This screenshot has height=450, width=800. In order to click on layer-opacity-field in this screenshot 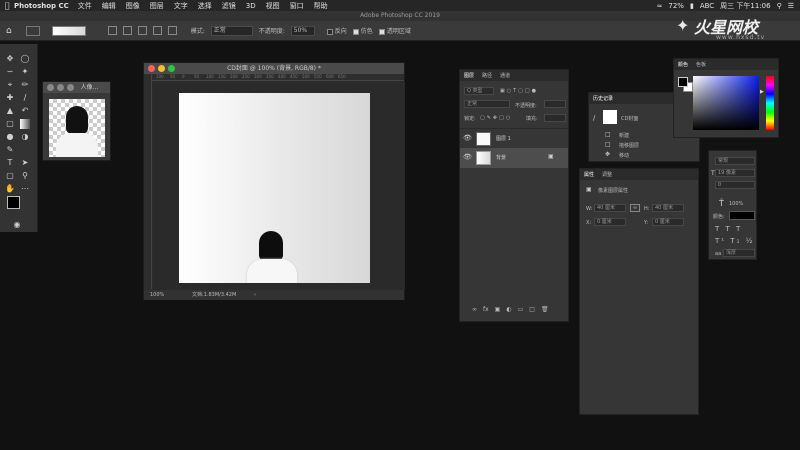, I will do `click(555, 104)`.